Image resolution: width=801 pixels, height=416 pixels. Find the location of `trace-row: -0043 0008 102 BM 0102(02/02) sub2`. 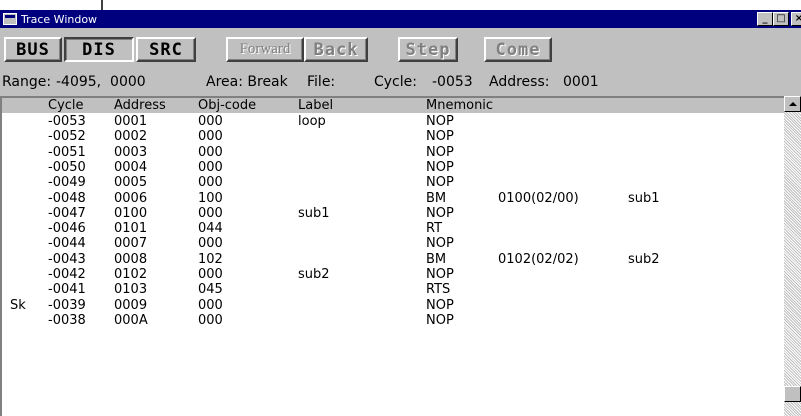

trace-row: -0043 0008 102 BM 0102(02/02) sub2 is located at coordinates (393, 259).